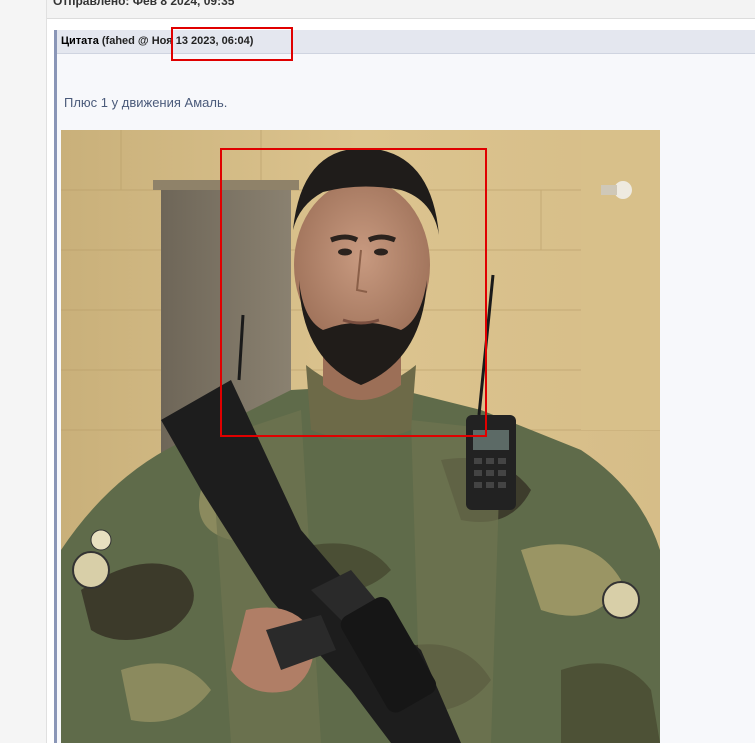 The image size is (755, 743). What do you see at coordinates (401, 9) in the screenshot?
I see `post-header: Отправлено: Фев 8 2024, 09:35` at bounding box center [401, 9].